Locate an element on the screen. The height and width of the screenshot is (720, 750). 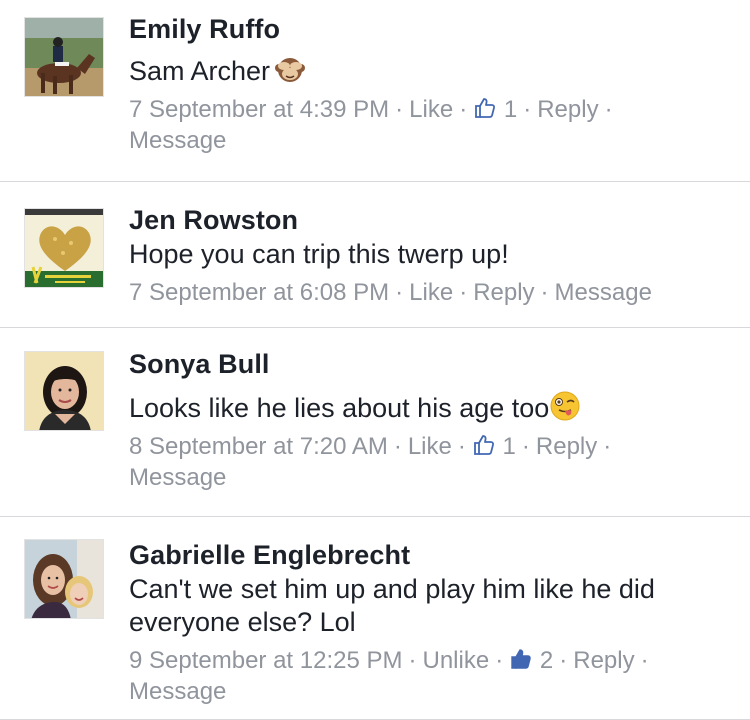
unlike-link: Unlike is located at coordinates (456, 660).